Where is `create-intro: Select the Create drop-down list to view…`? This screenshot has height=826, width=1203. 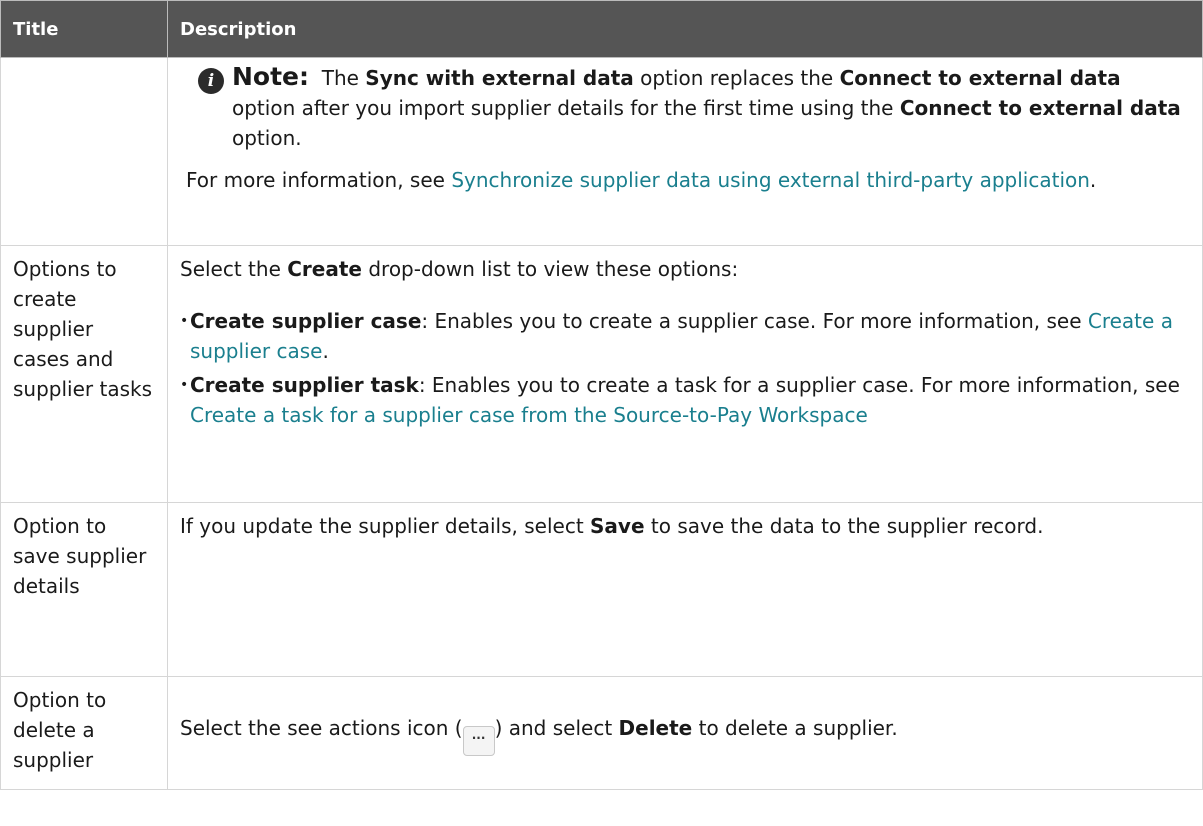
create-intro: Select the Create drop-down list to view… is located at coordinates (685, 269).